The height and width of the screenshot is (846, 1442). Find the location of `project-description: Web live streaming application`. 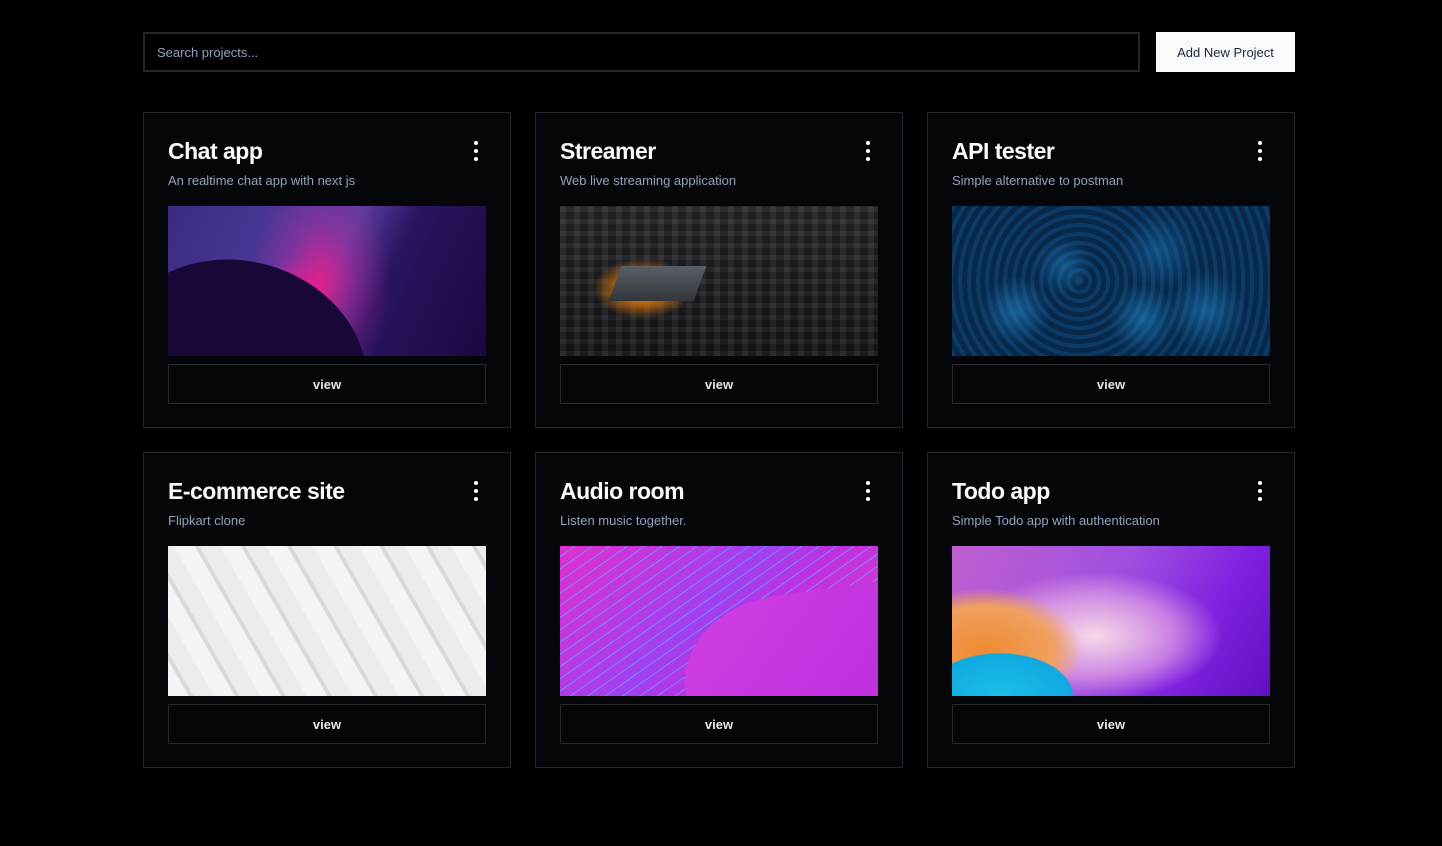

project-description: Web live streaming application is located at coordinates (648, 180).